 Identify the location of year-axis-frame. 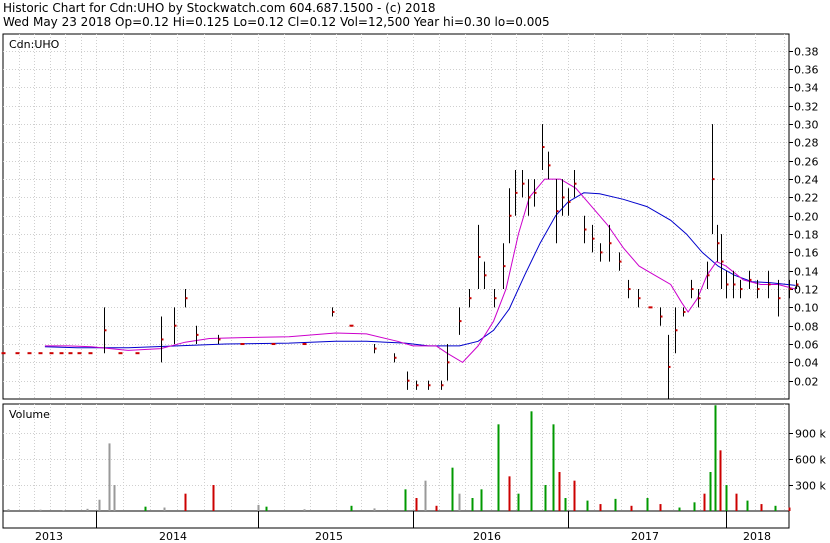
(396, 519).